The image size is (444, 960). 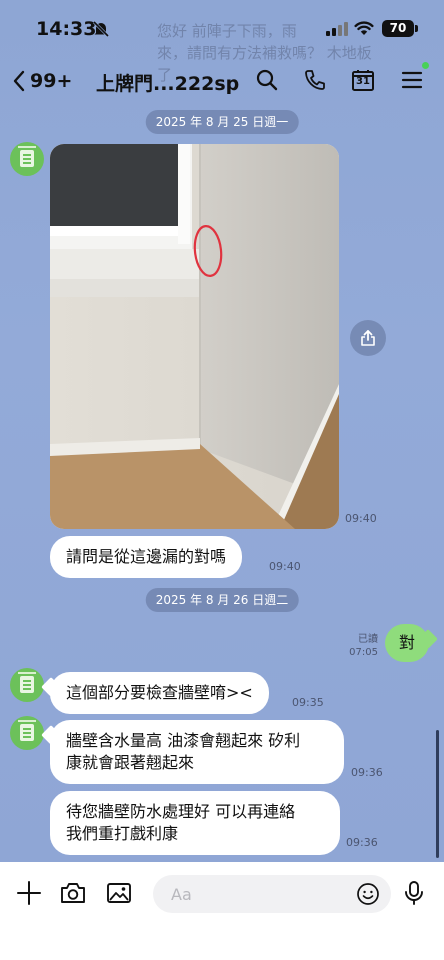 I want to click on microphone-icon, so click(x=414, y=893).